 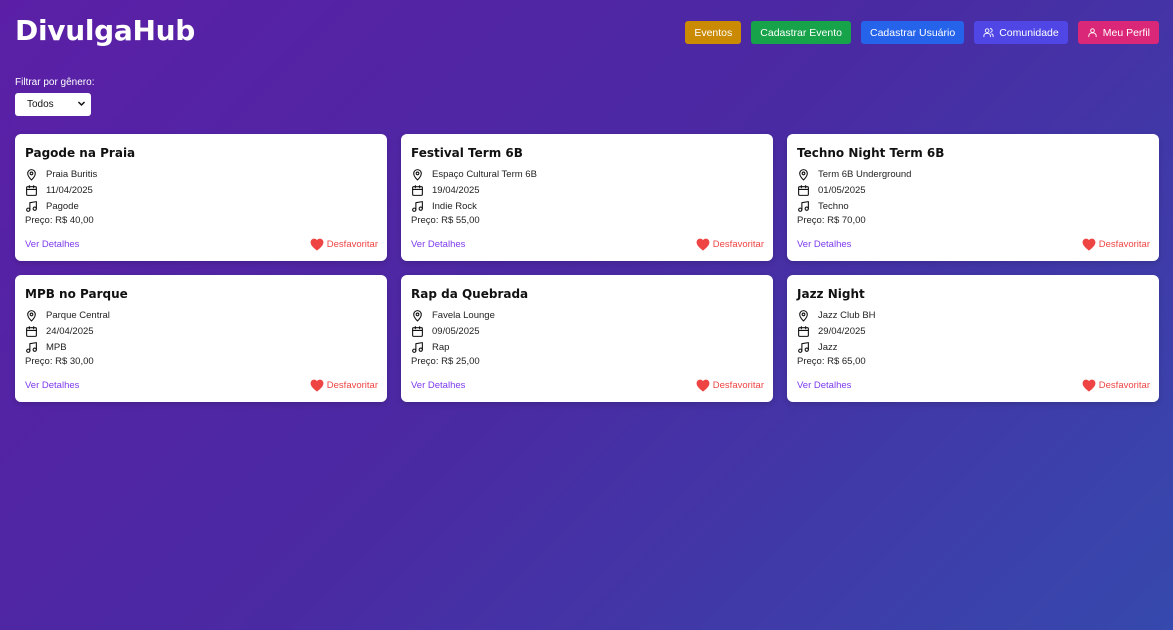 What do you see at coordinates (467, 153) in the screenshot?
I see `event-title: Festival Term 6B` at bounding box center [467, 153].